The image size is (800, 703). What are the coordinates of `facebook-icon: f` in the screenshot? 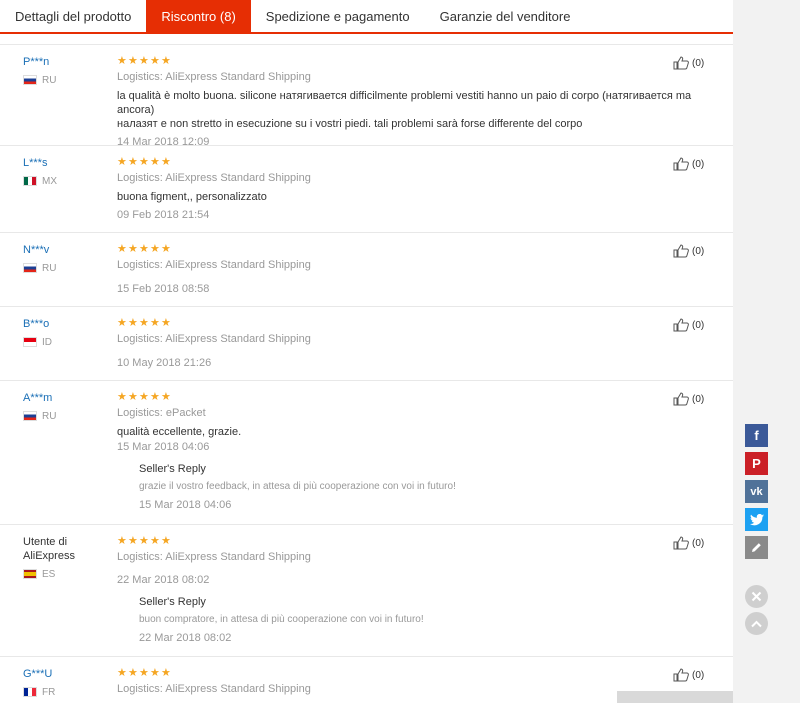 It's located at (756, 435).